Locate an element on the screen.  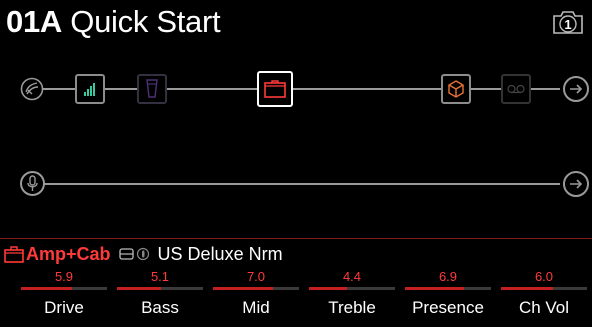
amp-category-icon is located at coordinates (14, 254).